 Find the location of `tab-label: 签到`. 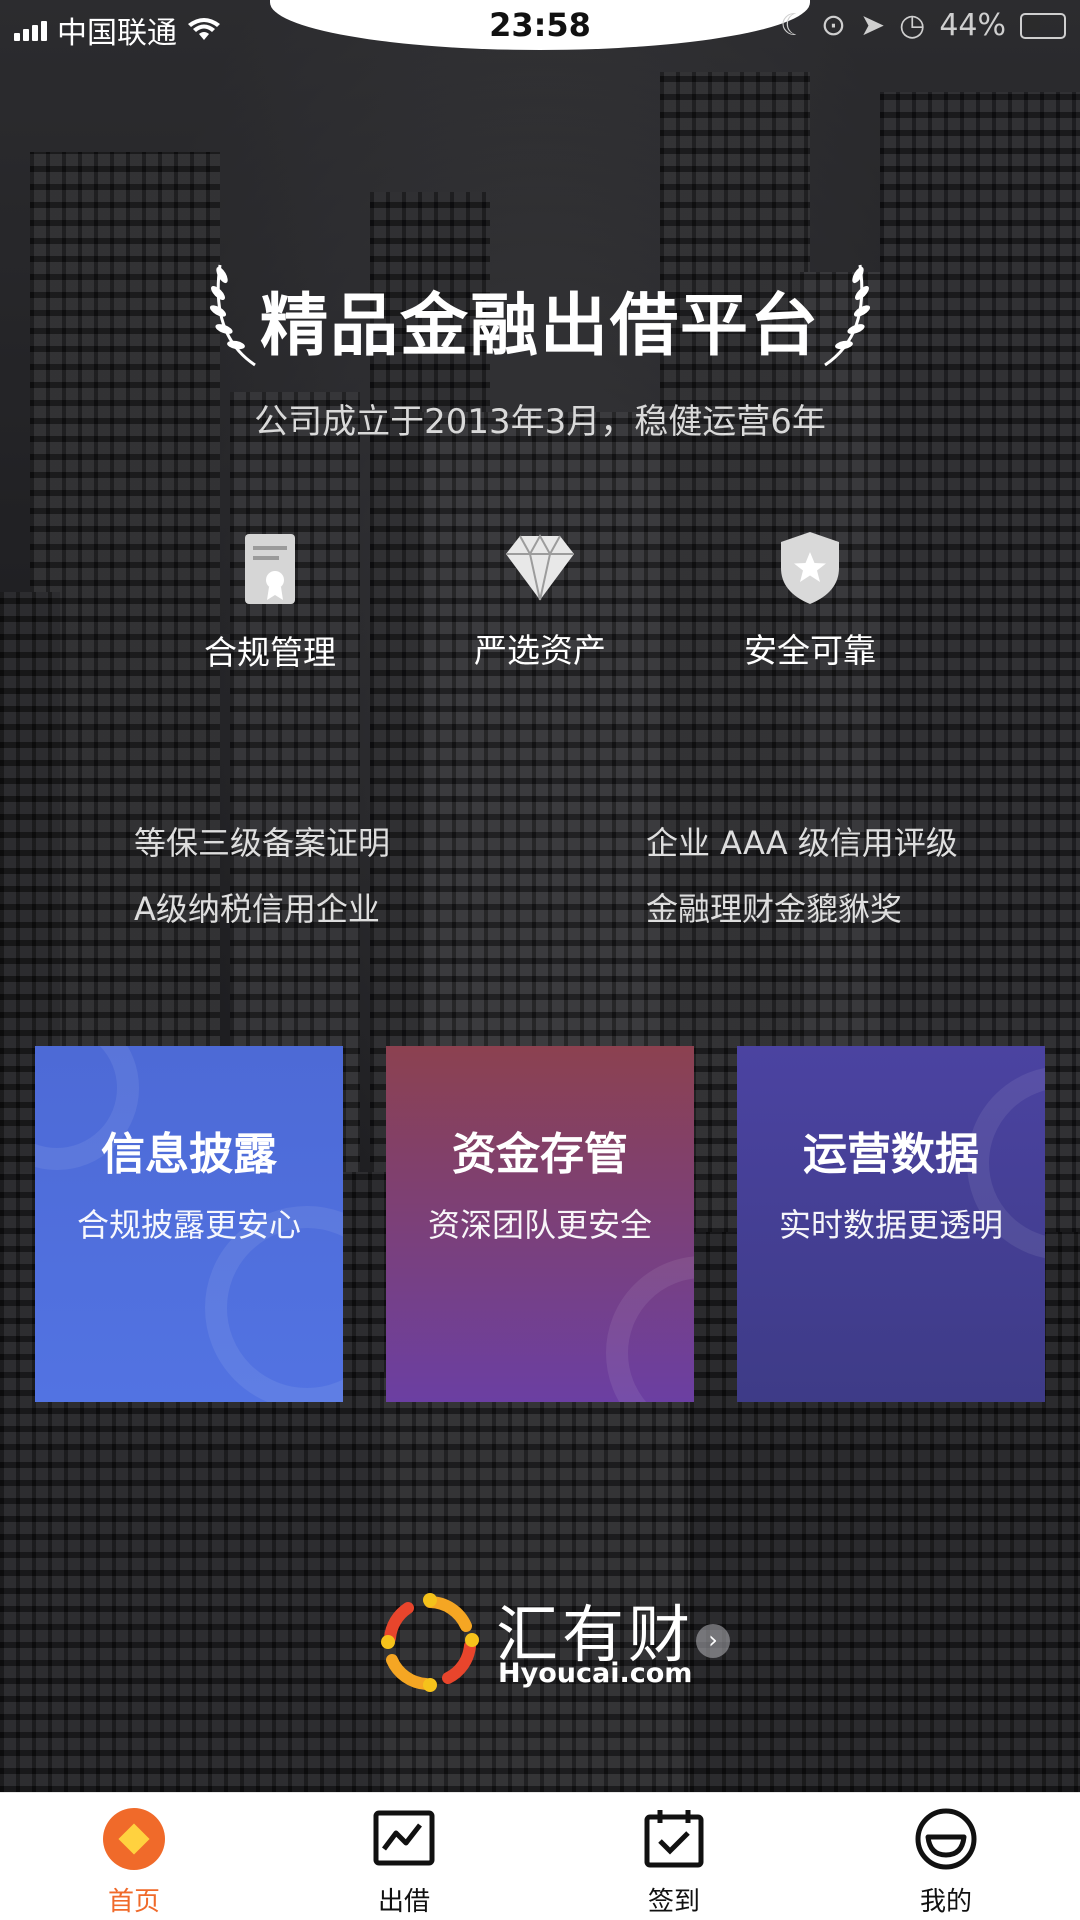

tab-label: 签到 is located at coordinates (673, 1902).